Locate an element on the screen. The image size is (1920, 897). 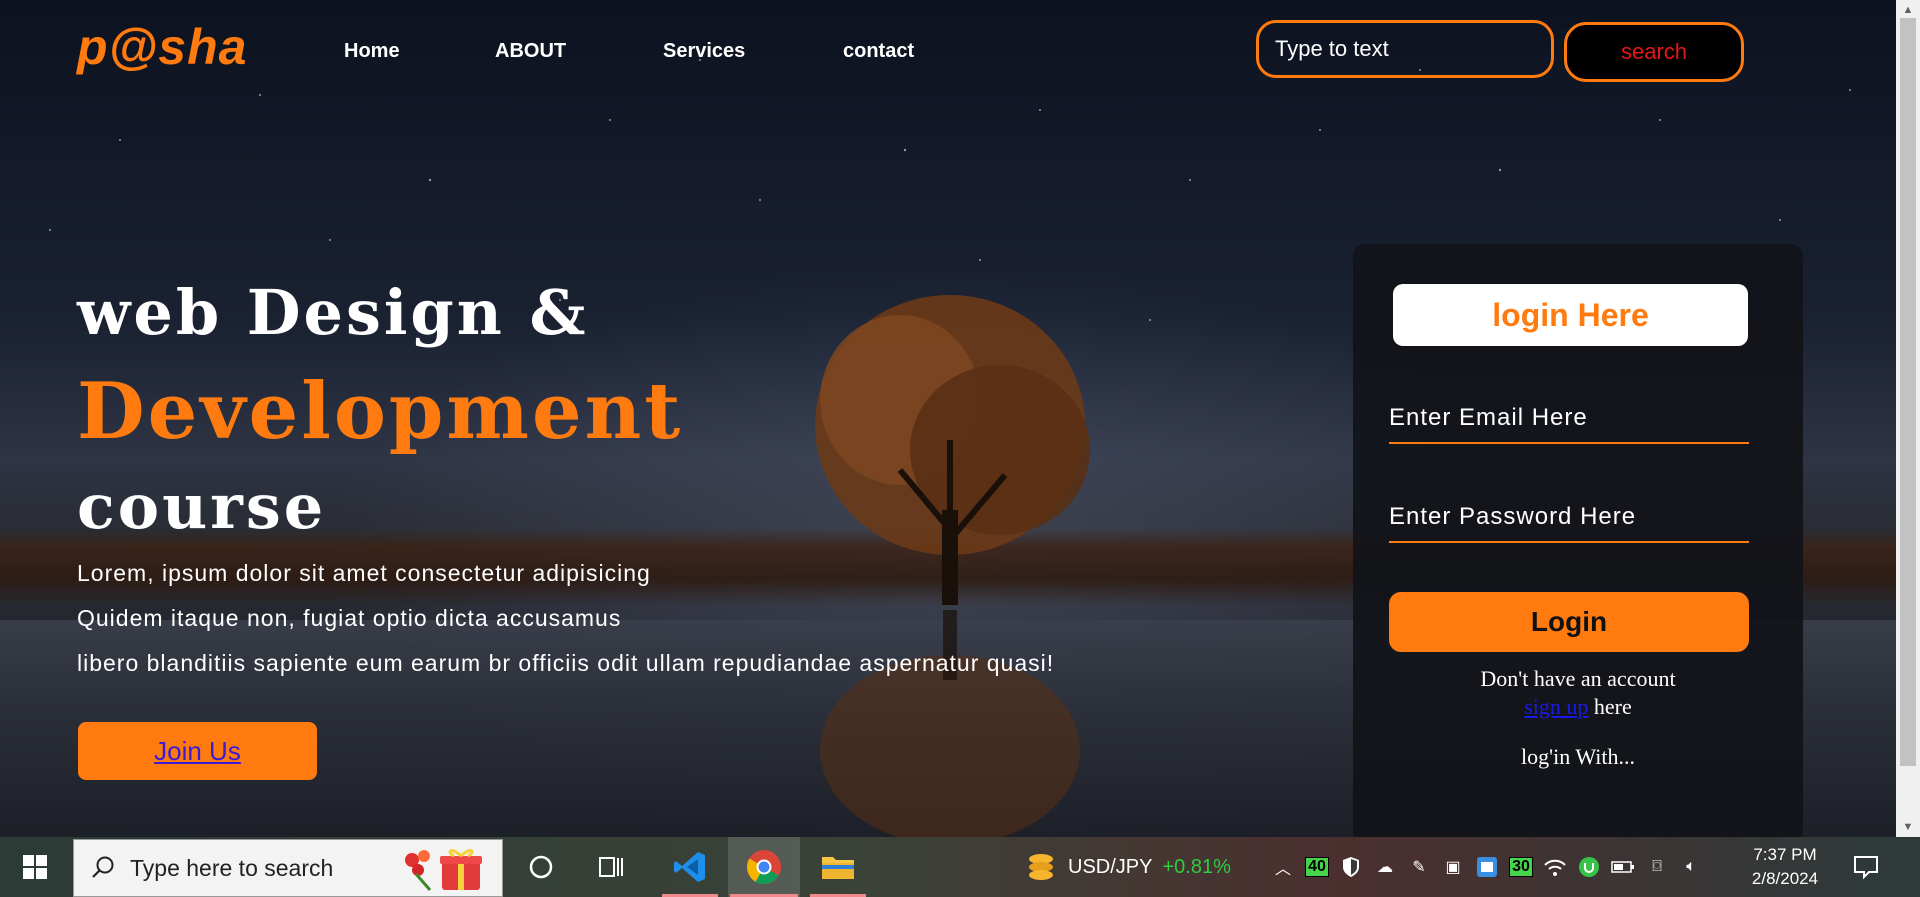
tray-app-icon: ▣ is located at coordinates (1453, 867).